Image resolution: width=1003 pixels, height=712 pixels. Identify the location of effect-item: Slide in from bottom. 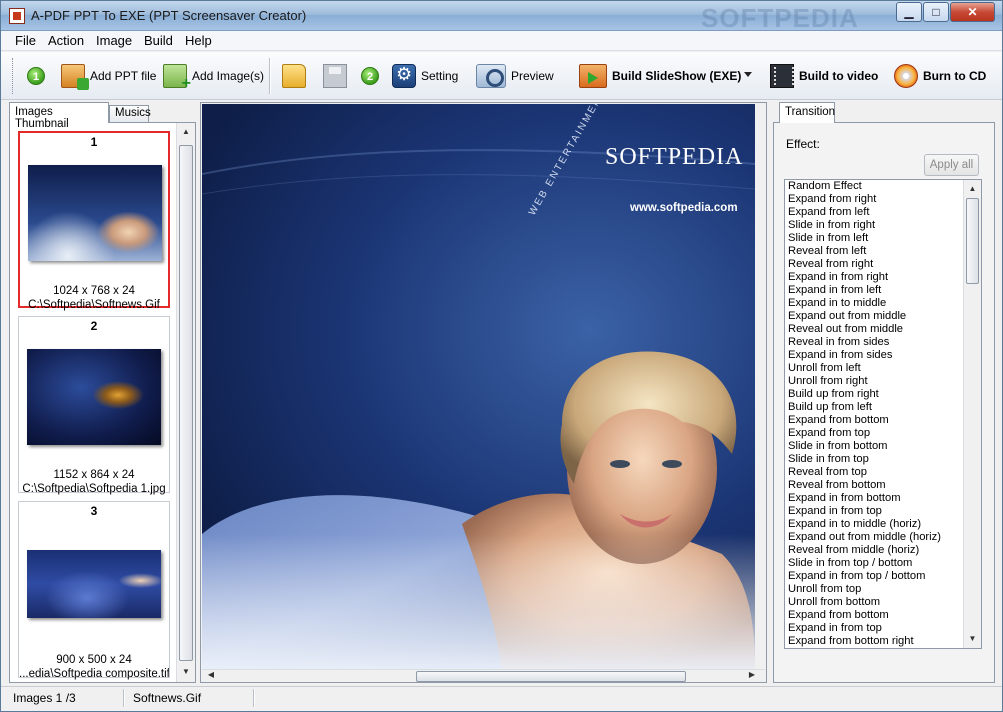
(883, 446).